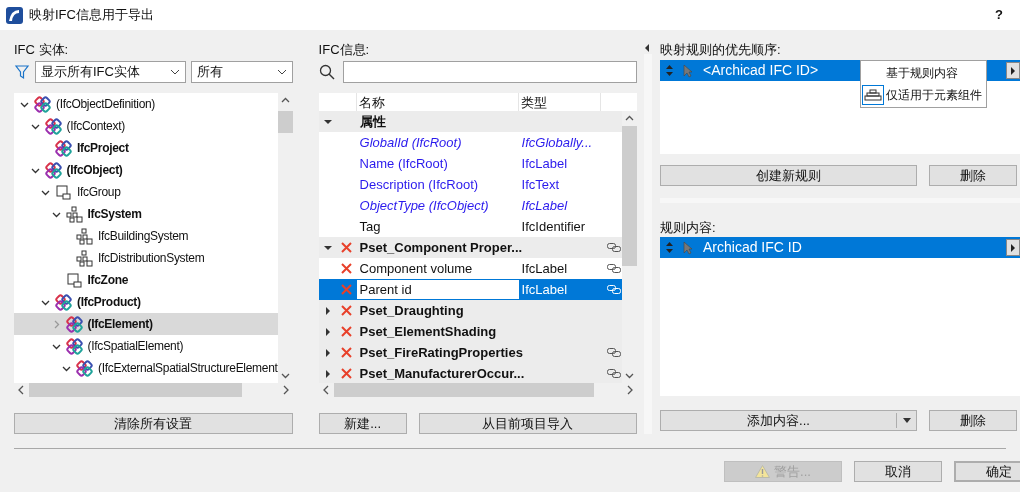  What do you see at coordinates (721, 50) in the screenshot?
I see `section-label: 映射规则的优先顺序:` at bounding box center [721, 50].